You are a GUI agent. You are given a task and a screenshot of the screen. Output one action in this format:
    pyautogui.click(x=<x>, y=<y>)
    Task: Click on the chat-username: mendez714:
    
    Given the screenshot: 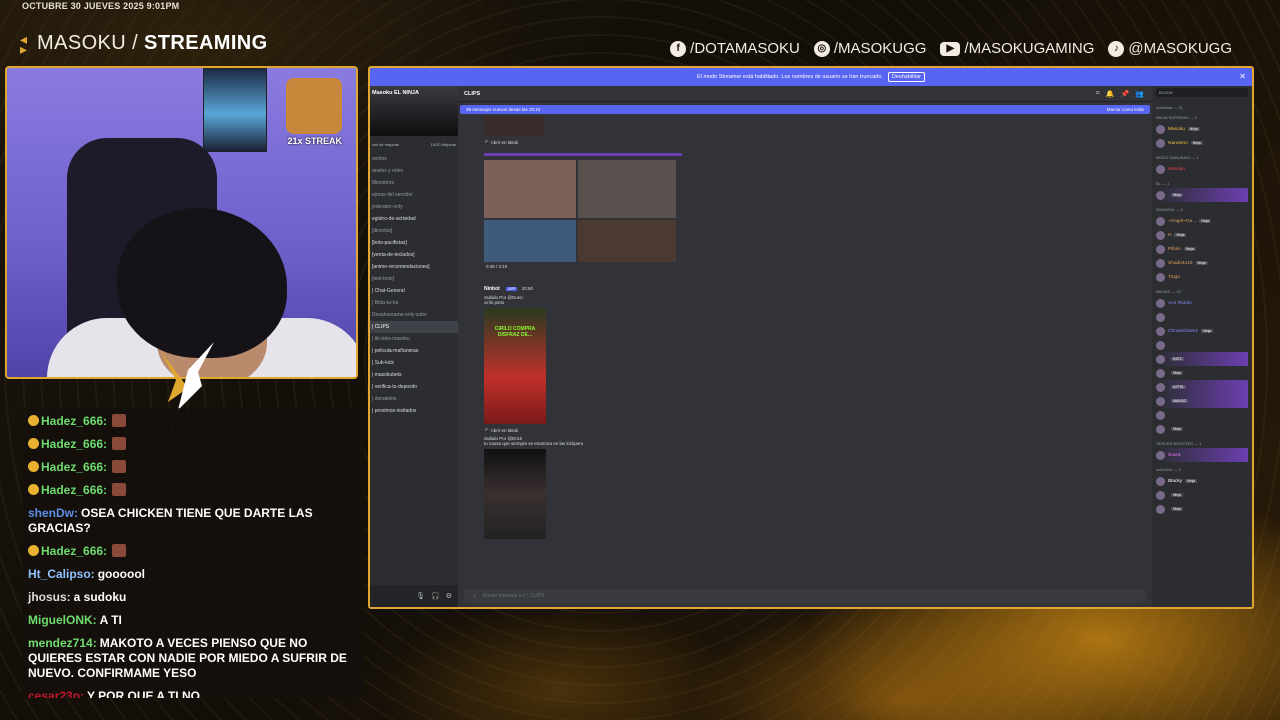 What is the action you would take?
    pyautogui.click(x=62, y=643)
    